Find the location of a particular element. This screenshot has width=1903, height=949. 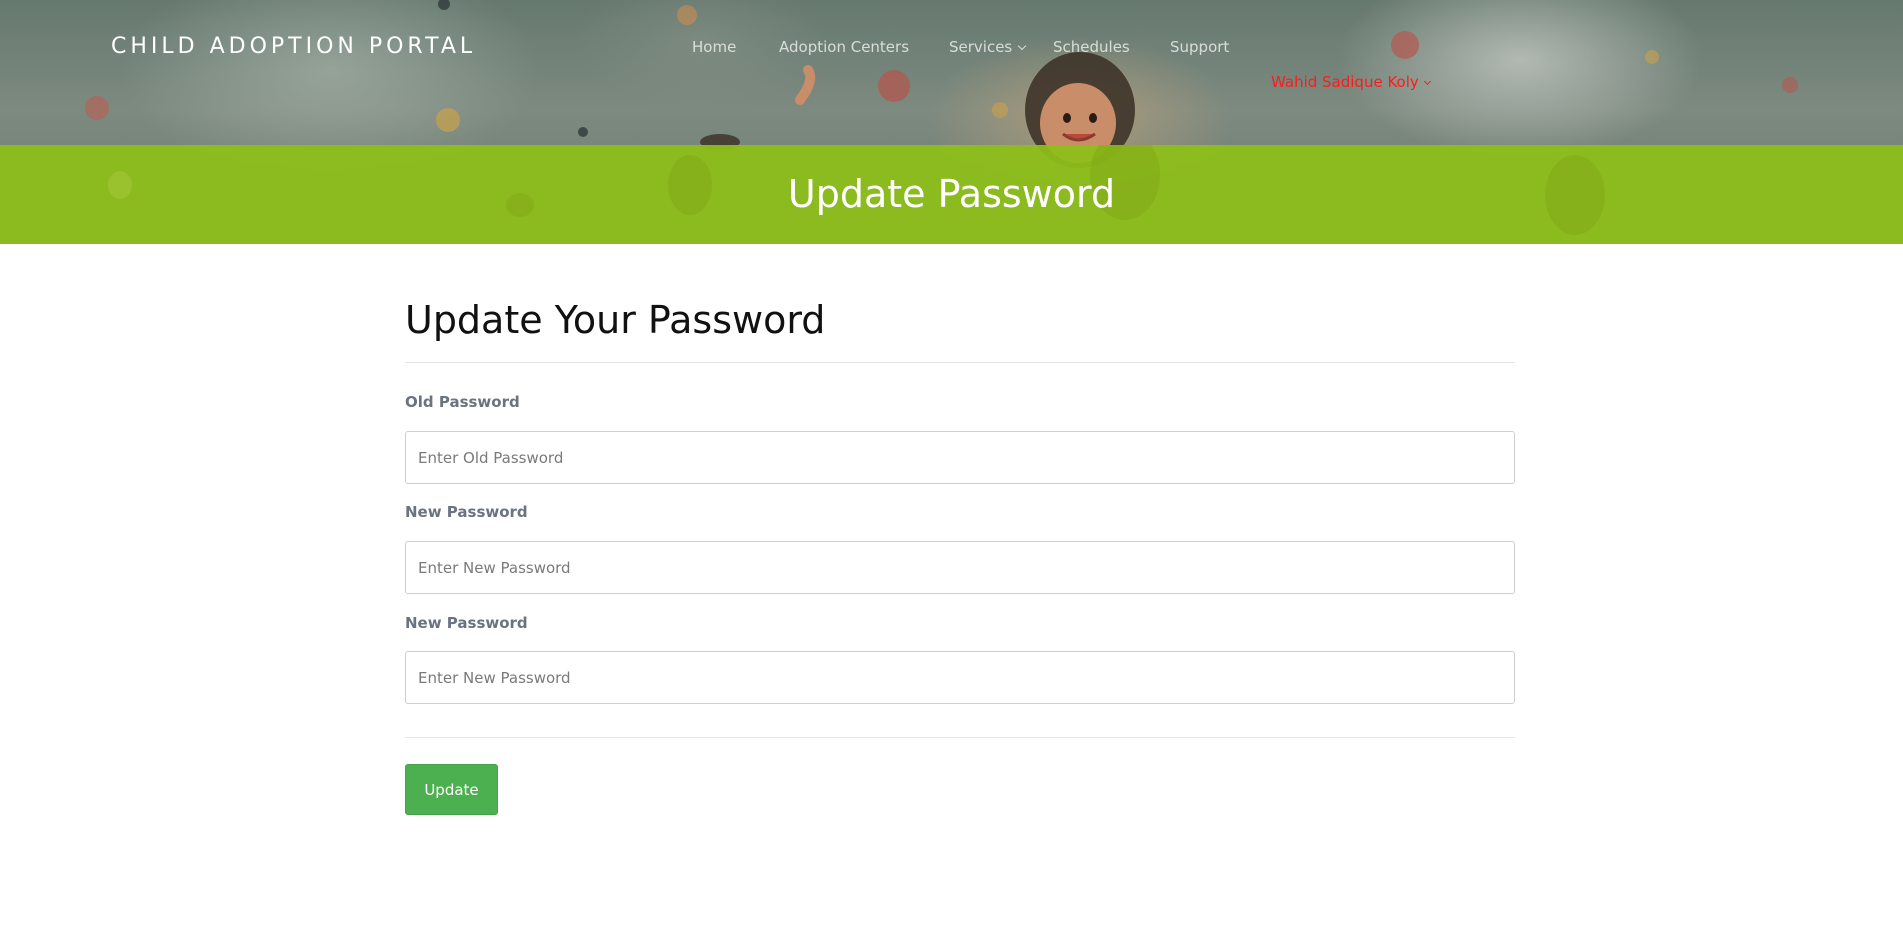

page-title-banner: Update Password is located at coordinates (951, 194).